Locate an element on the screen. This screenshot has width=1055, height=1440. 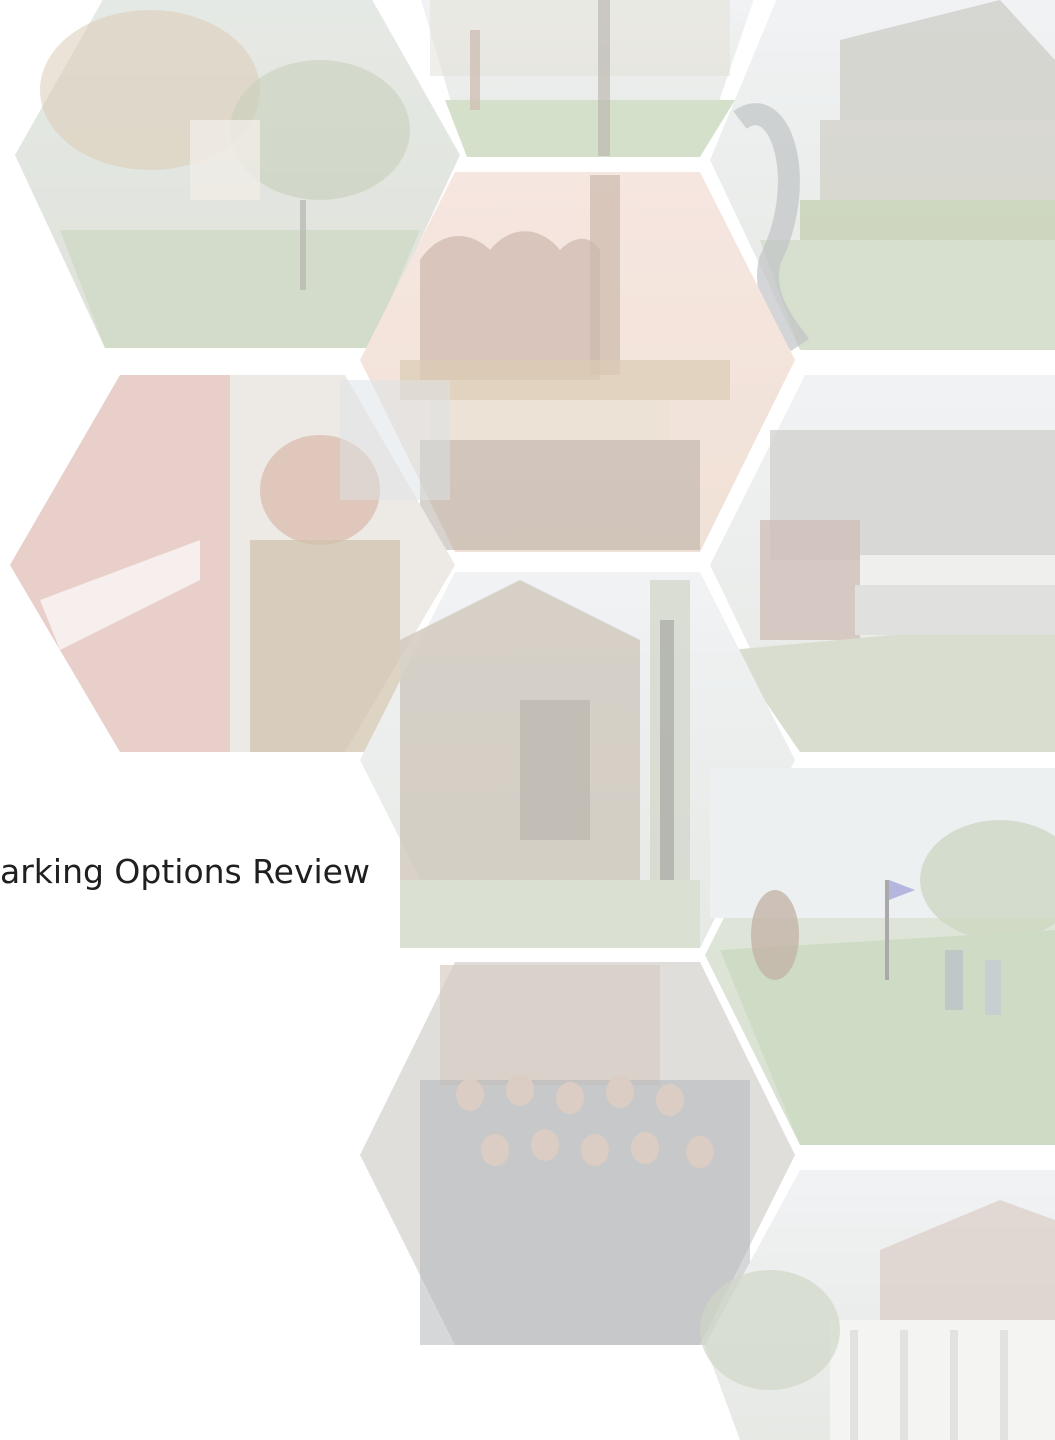
document-title: arking Options Review is located at coordinates (185, 871).